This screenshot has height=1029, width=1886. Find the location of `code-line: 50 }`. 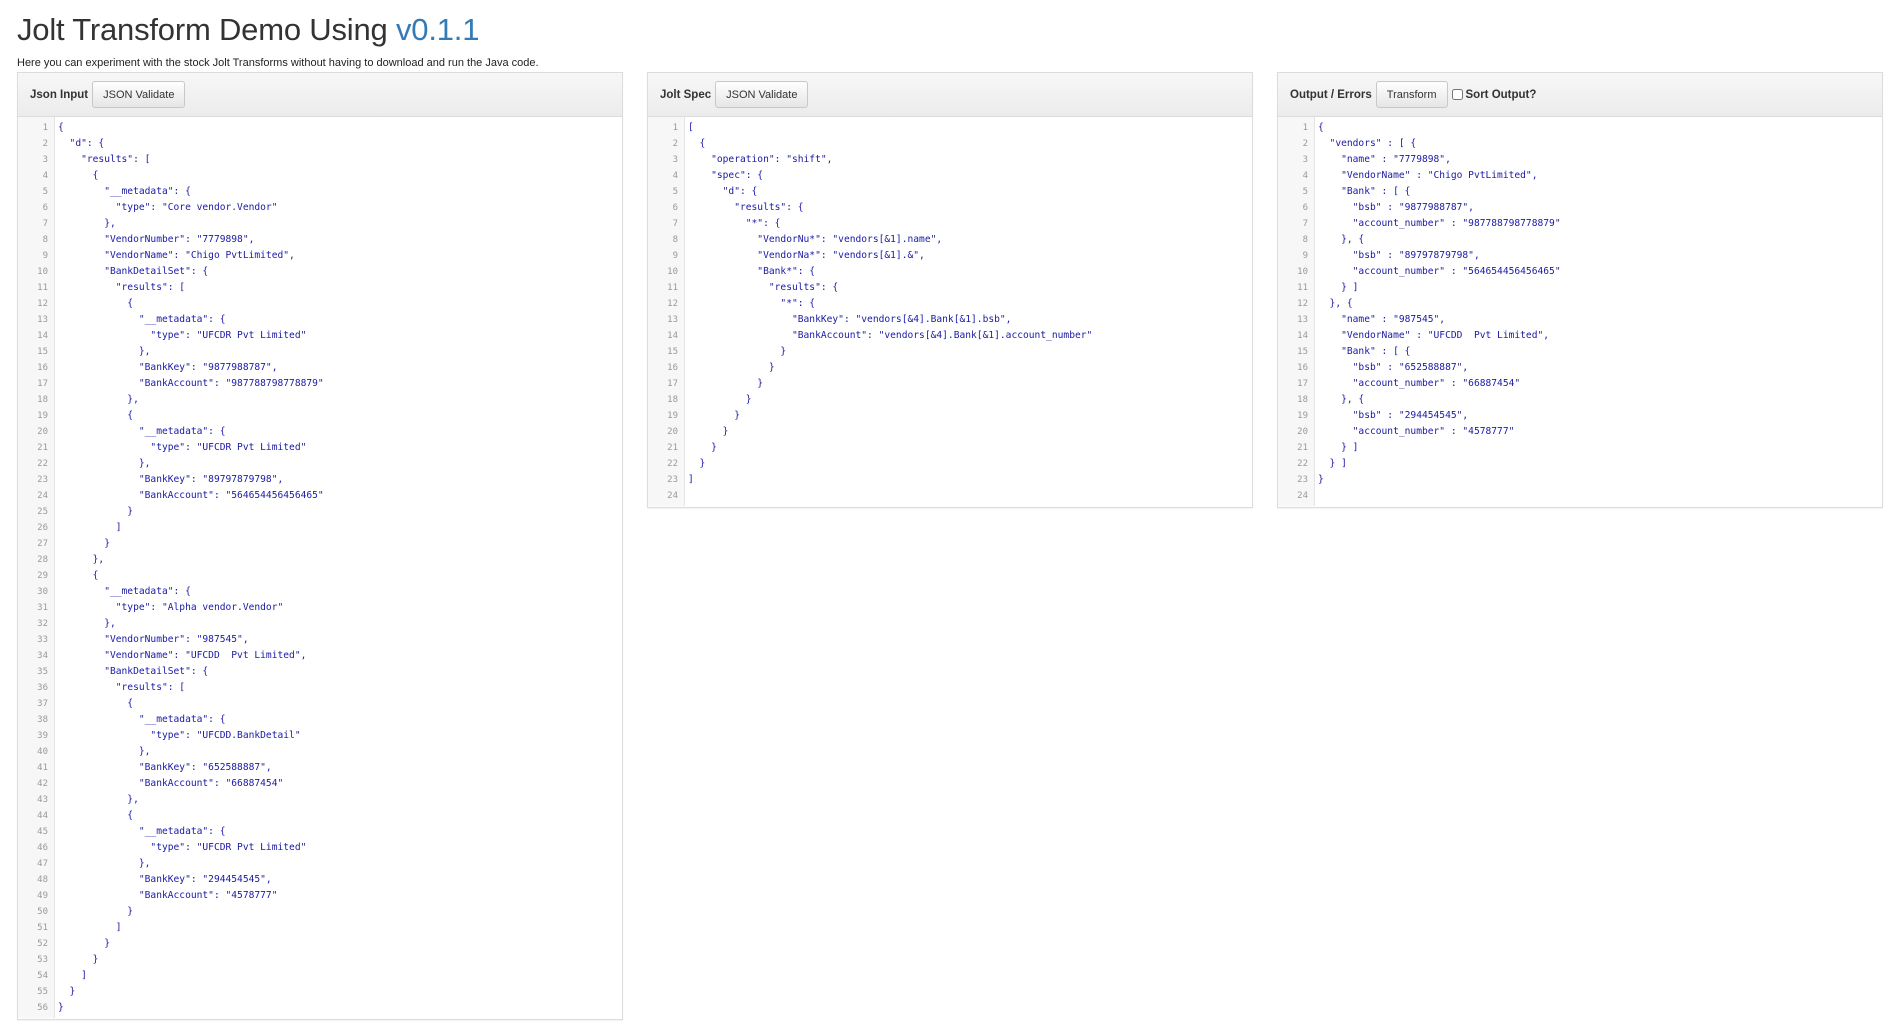

code-line: 50 } is located at coordinates (320, 912).